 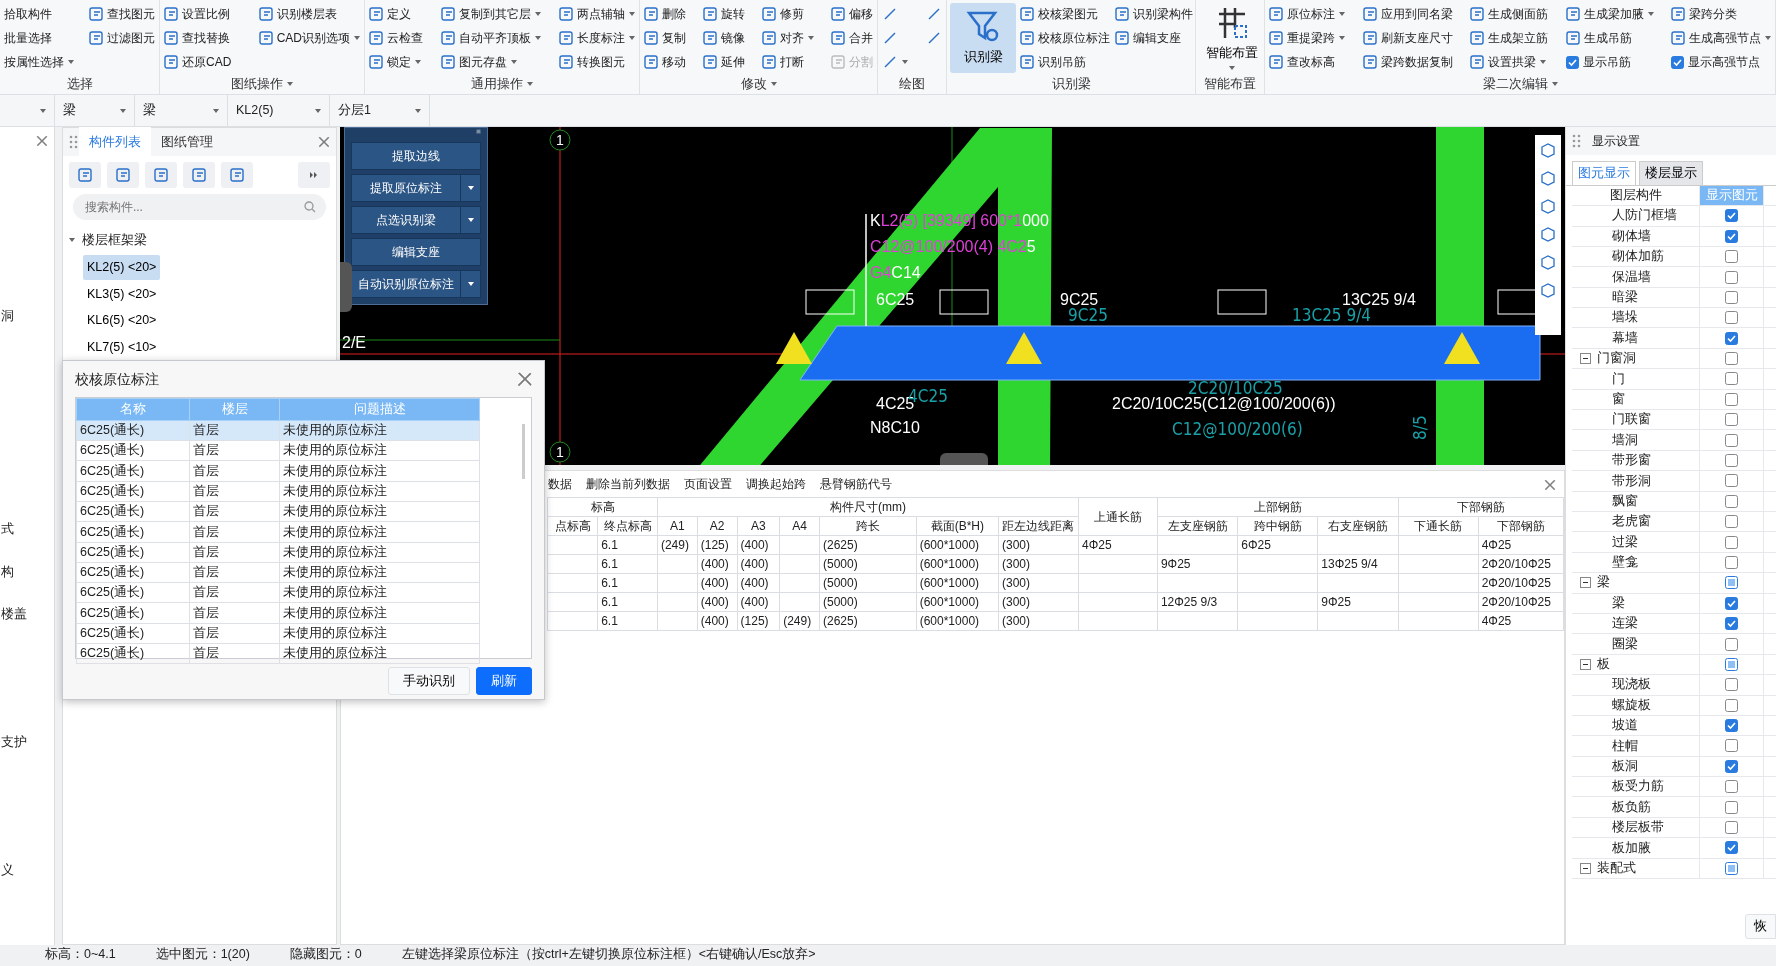 What do you see at coordinates (396, 14) in the screenshot?
I see `ribbon-button: 定义` at bounding box center [396, 14].